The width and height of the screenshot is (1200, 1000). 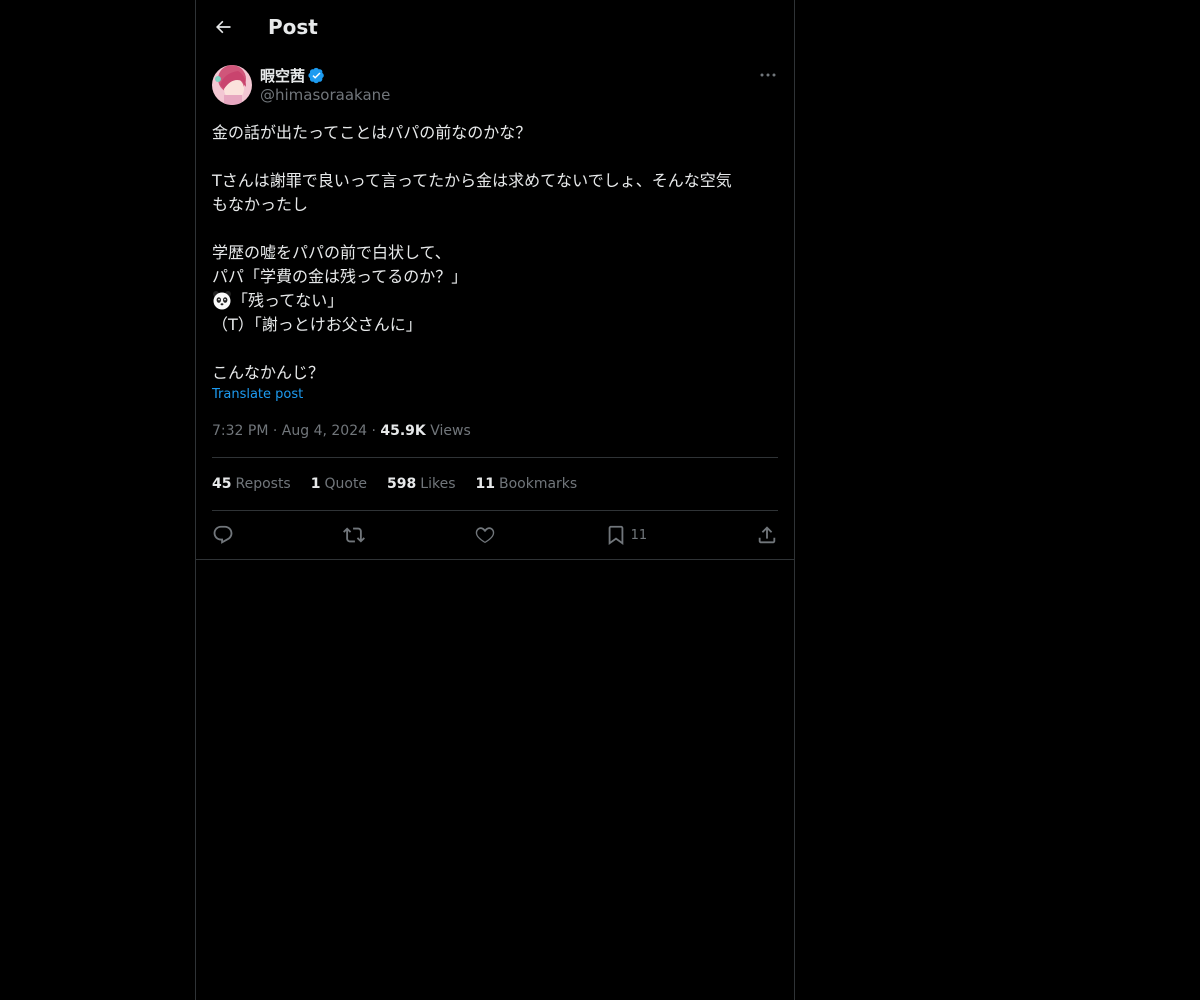 I want to click on repost-icon, so click(x=353, y=535).